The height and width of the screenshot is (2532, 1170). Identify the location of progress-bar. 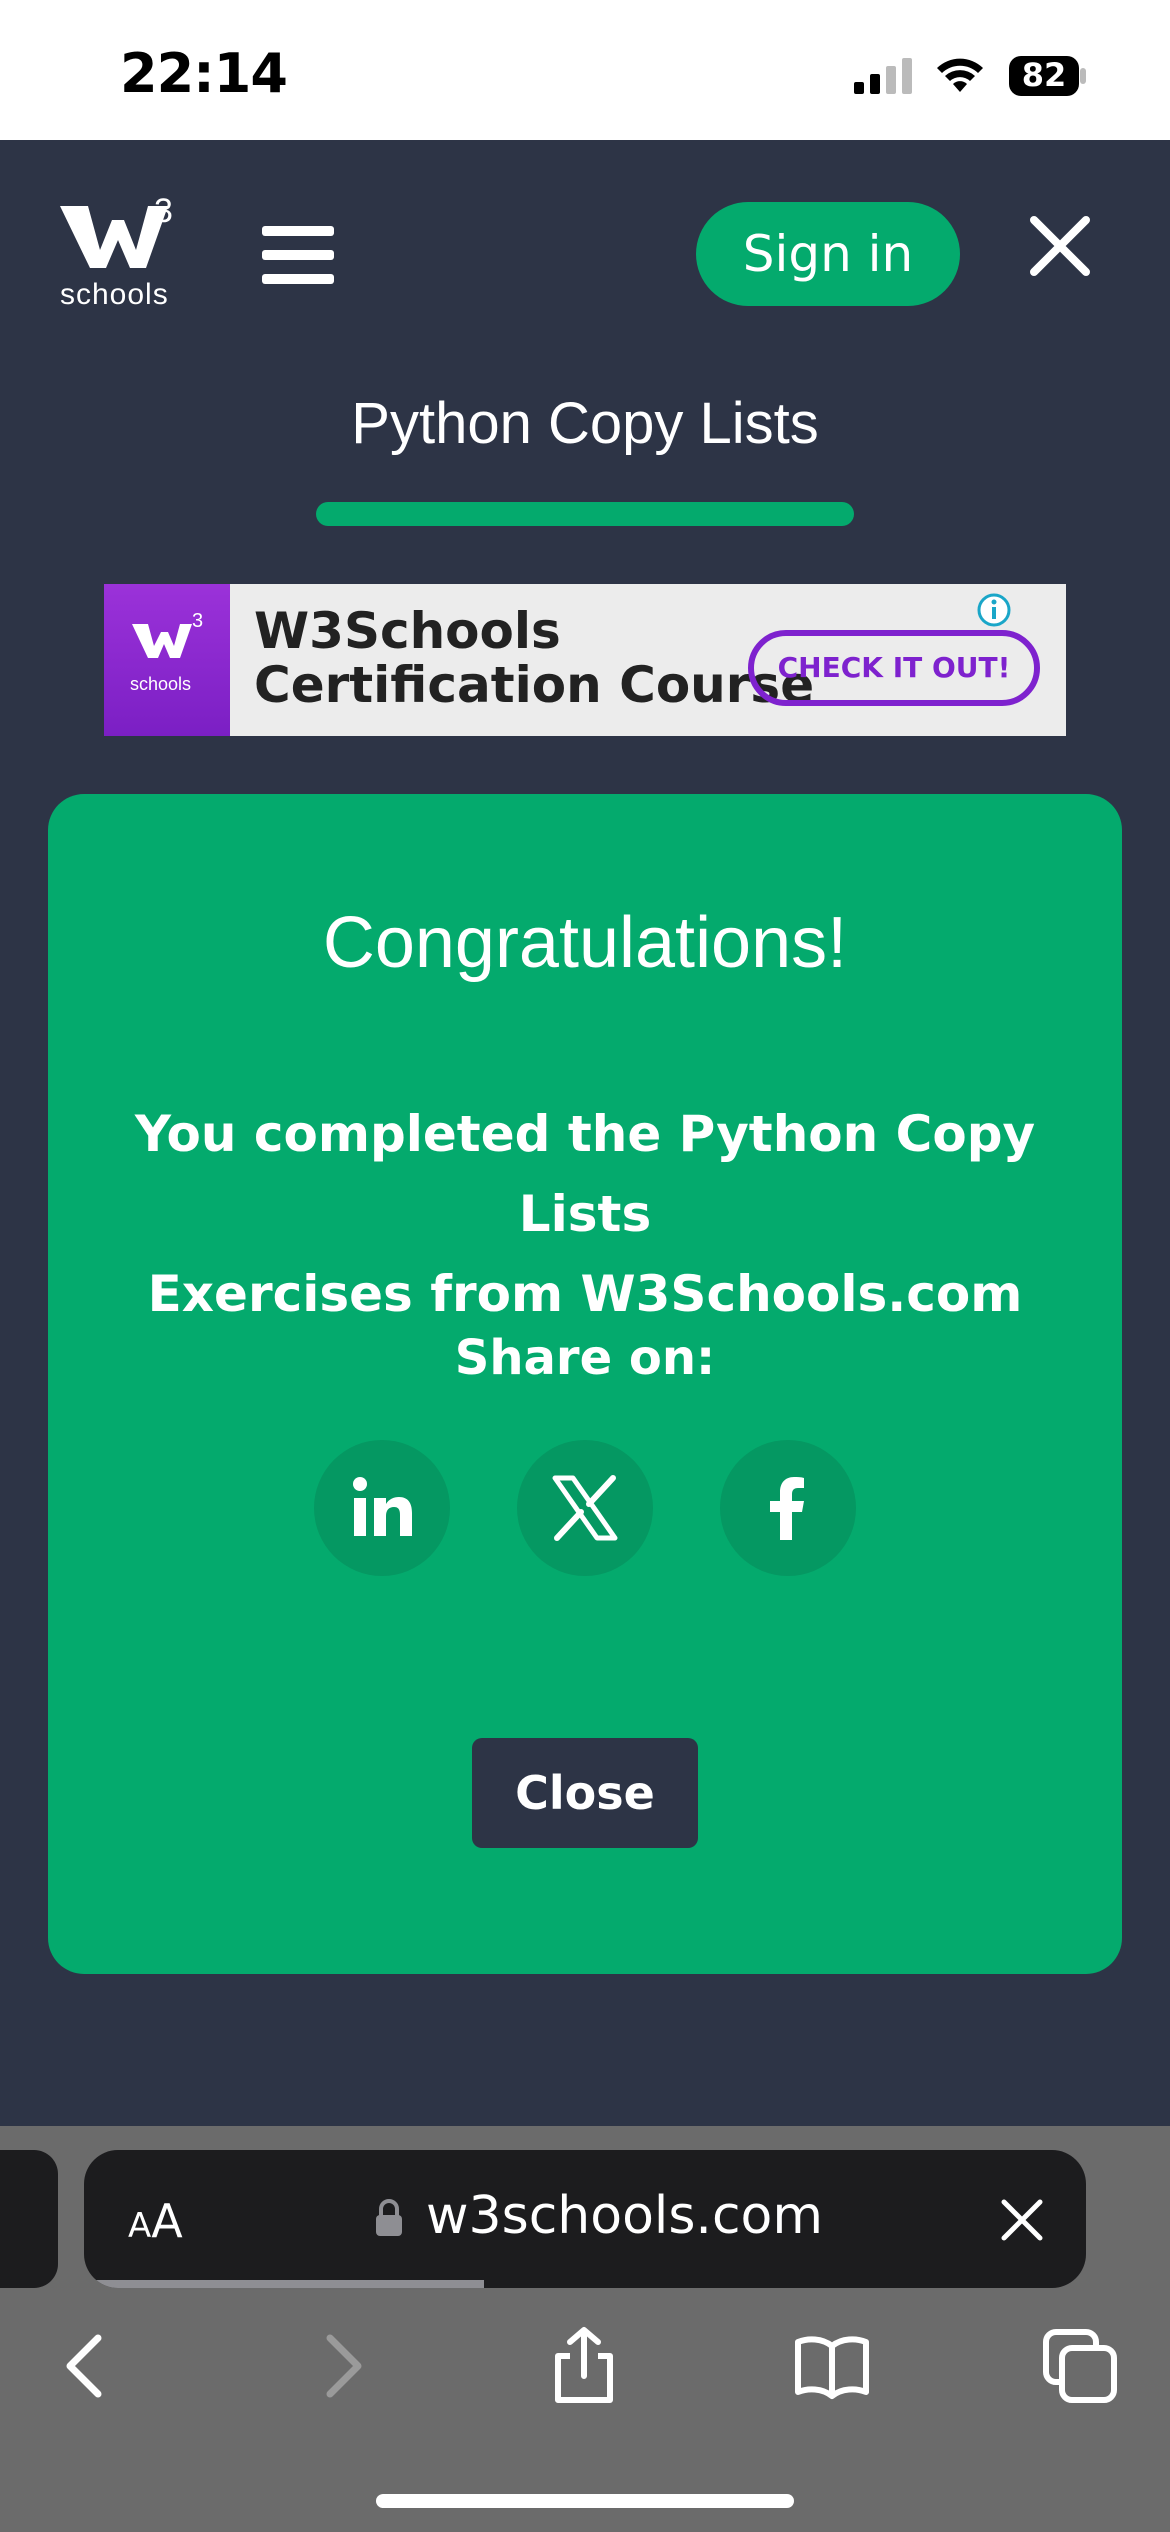
(585, 514).